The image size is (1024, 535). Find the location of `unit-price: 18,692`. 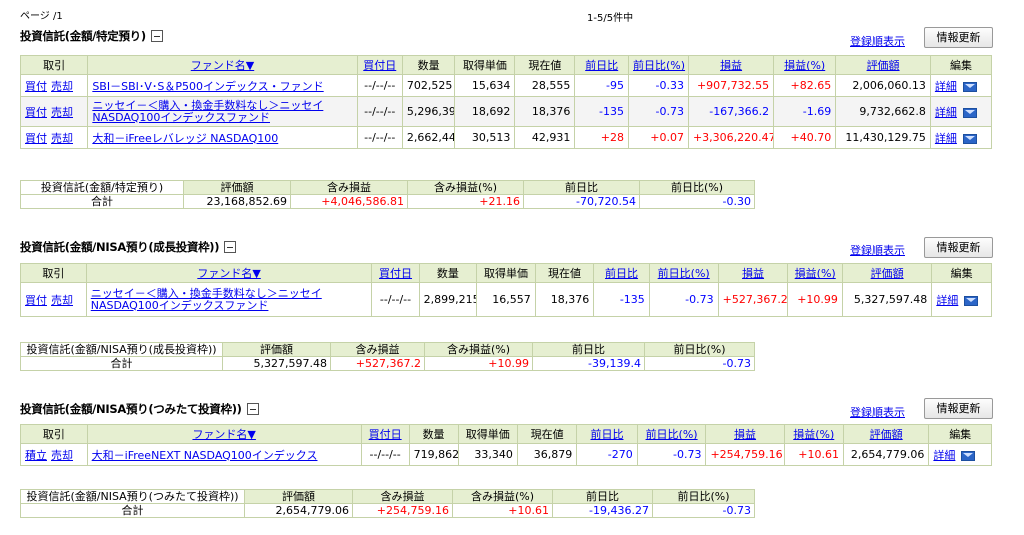

unit-price: 18,692 is located at coordinates (485, 111).